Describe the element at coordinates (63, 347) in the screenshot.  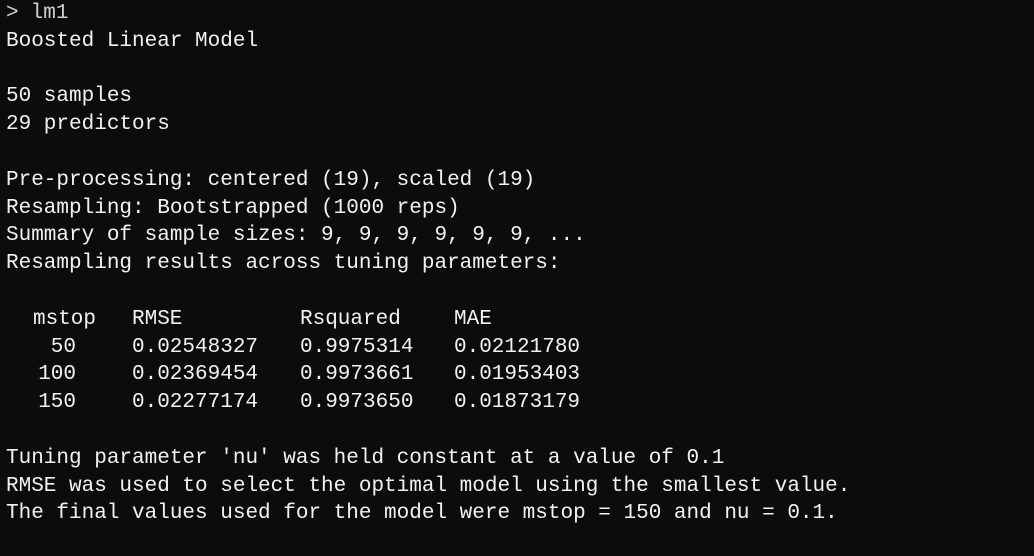
I see `cell-mstop: 50` at that location.